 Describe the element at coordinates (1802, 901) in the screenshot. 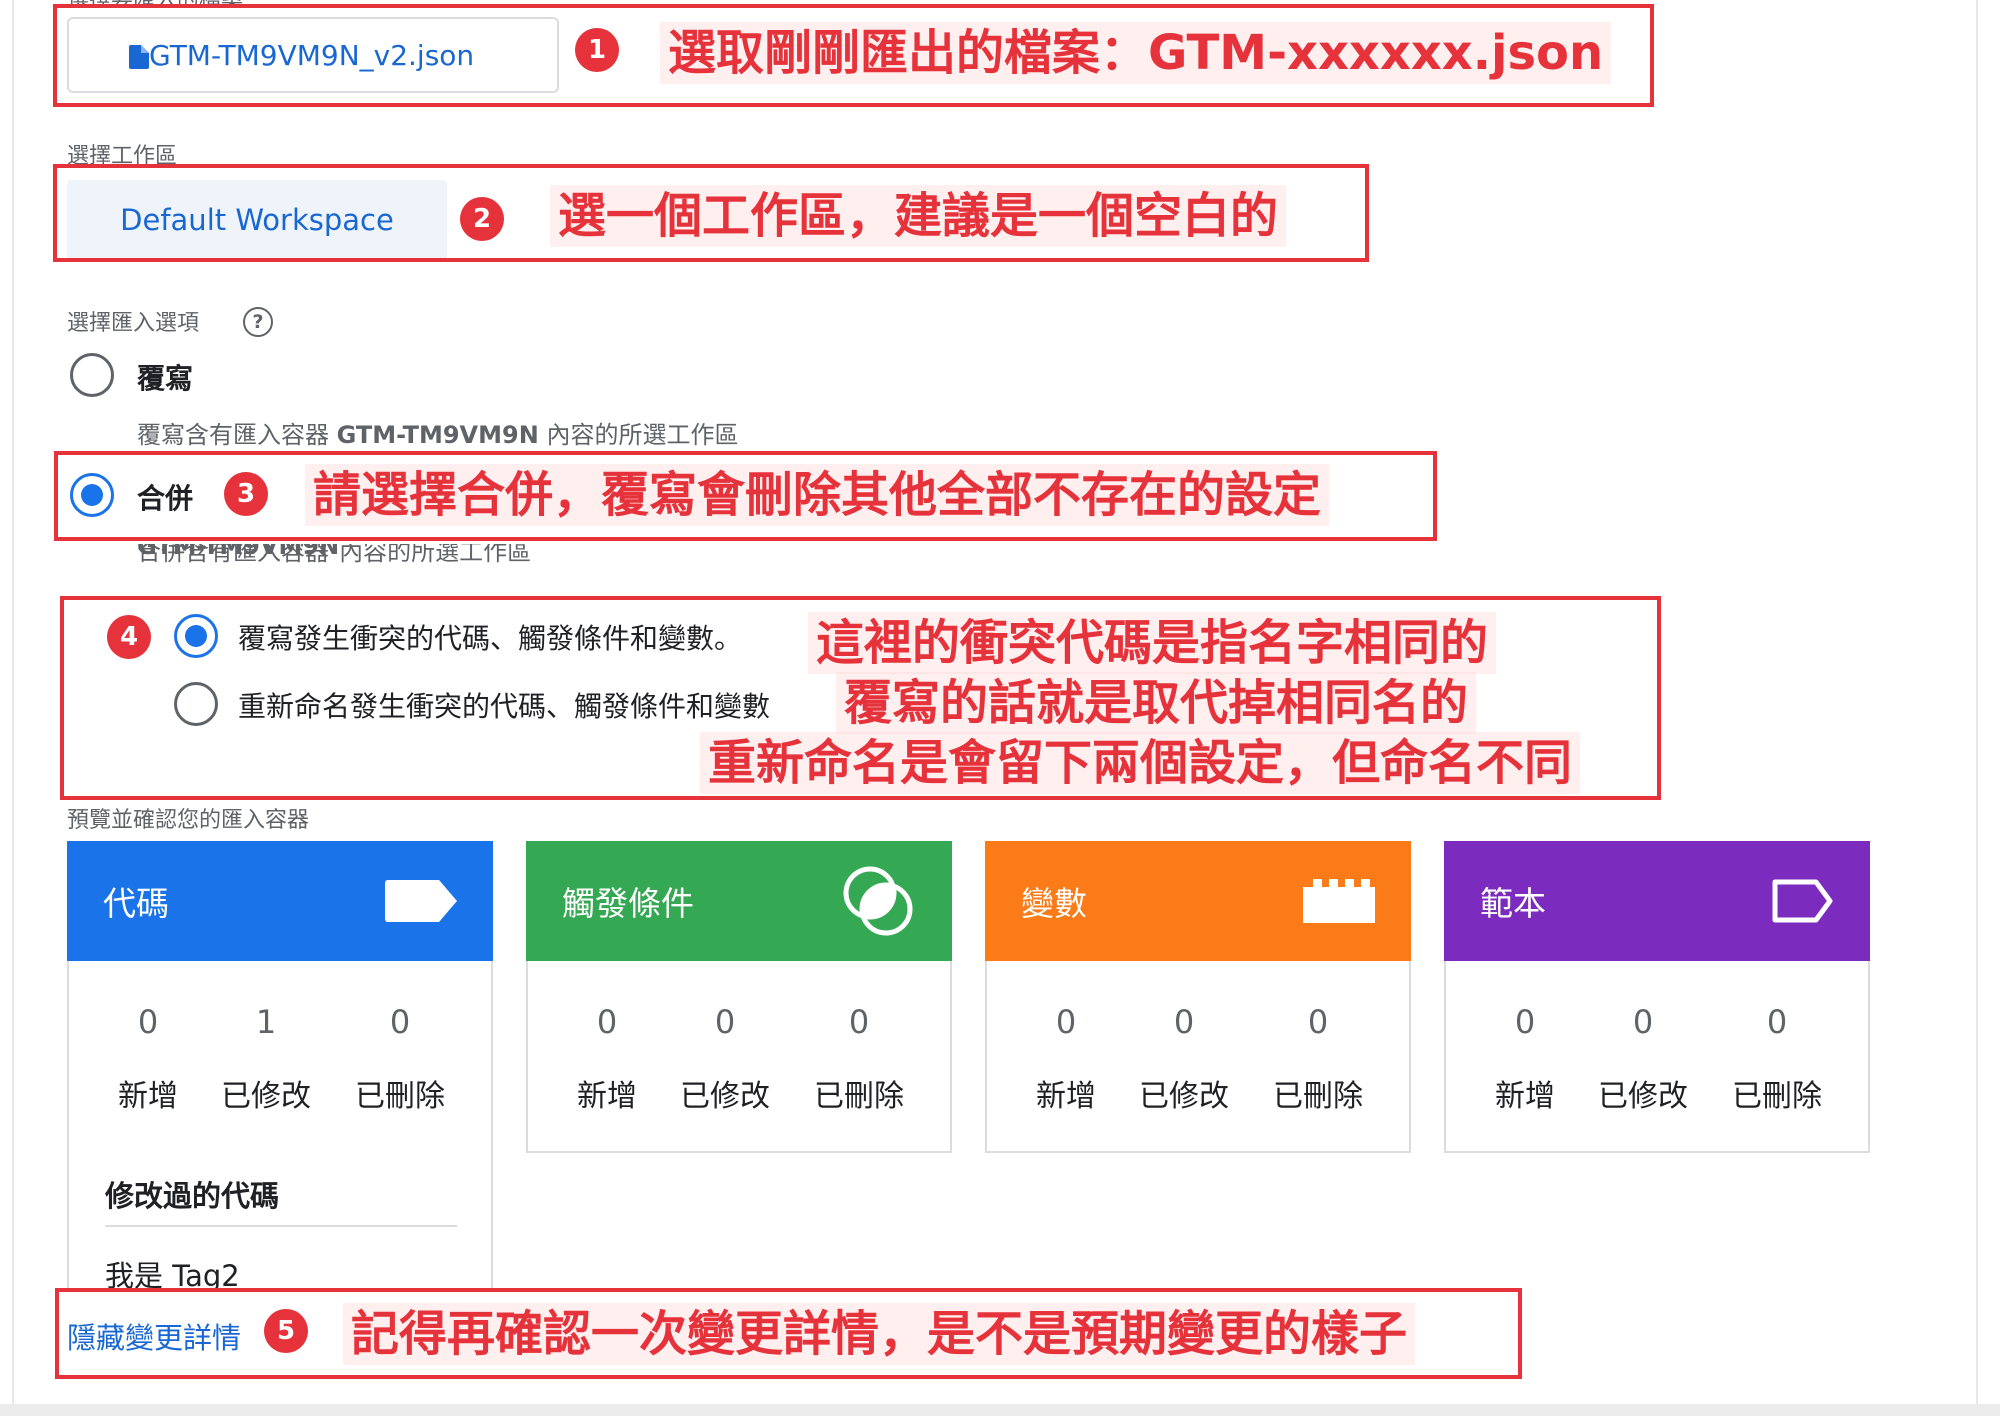

I see `template-tag-icon` at that location.